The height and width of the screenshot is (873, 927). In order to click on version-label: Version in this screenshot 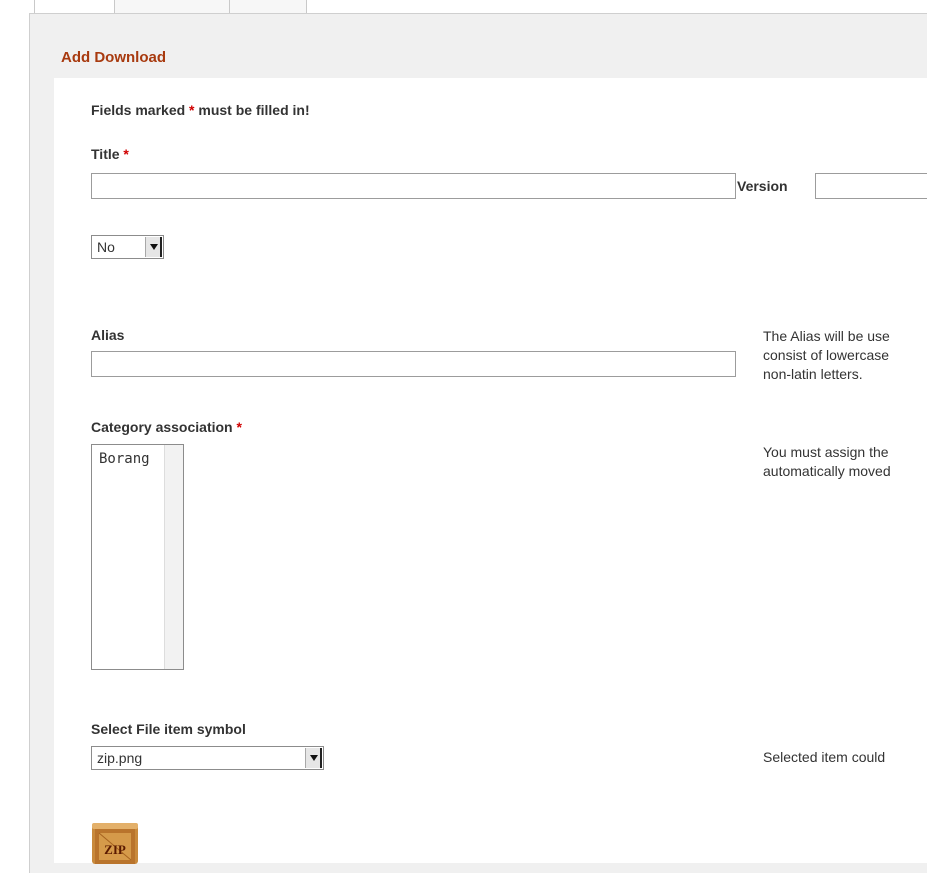, I will do `click(762, 186)`.